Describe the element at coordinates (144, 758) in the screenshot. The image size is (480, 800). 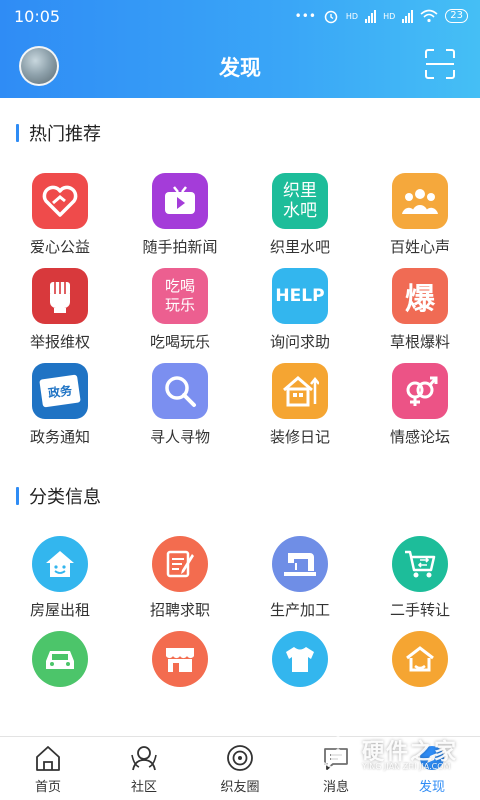
I see `community-icon` at that location.